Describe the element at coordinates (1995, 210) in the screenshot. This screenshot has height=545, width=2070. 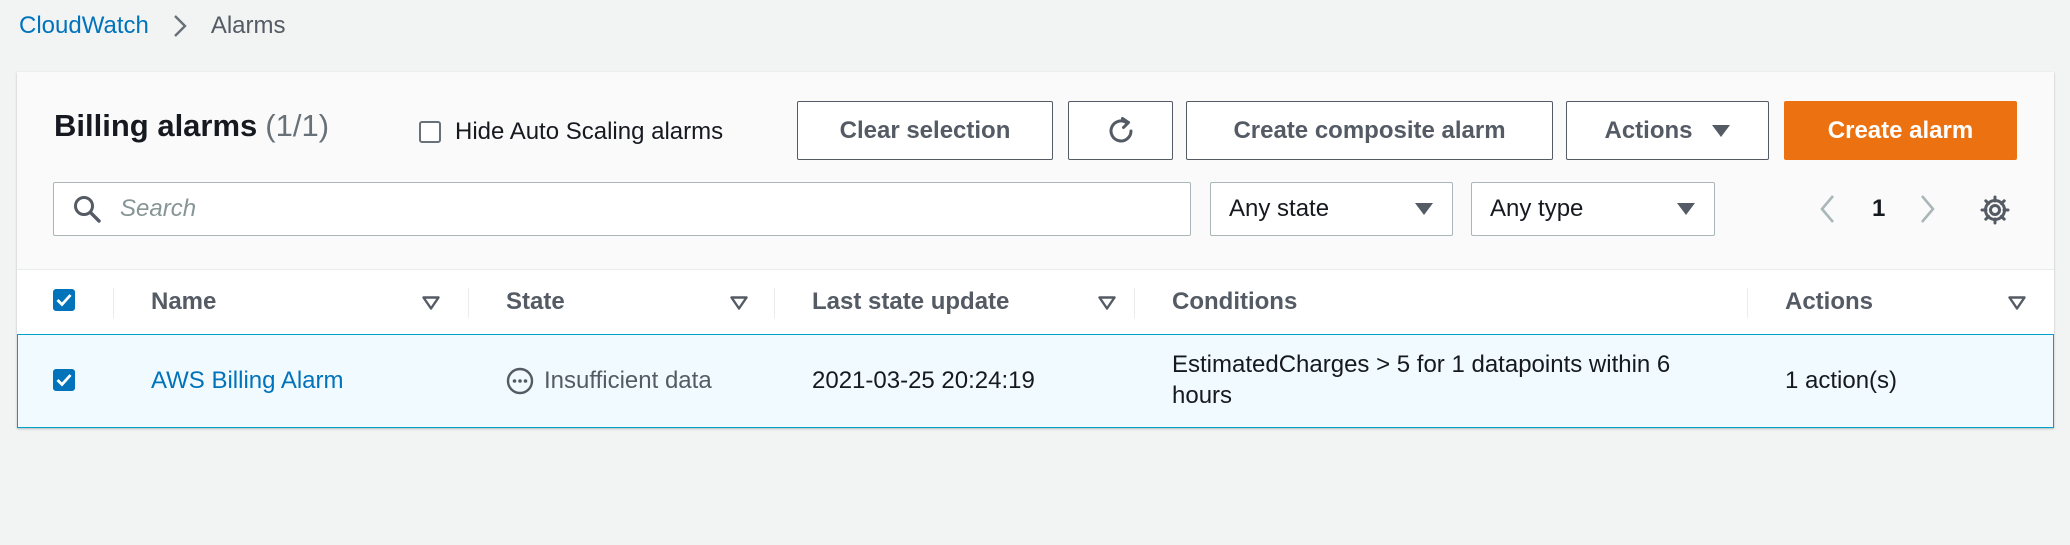
I see `gear-icon` at that location.